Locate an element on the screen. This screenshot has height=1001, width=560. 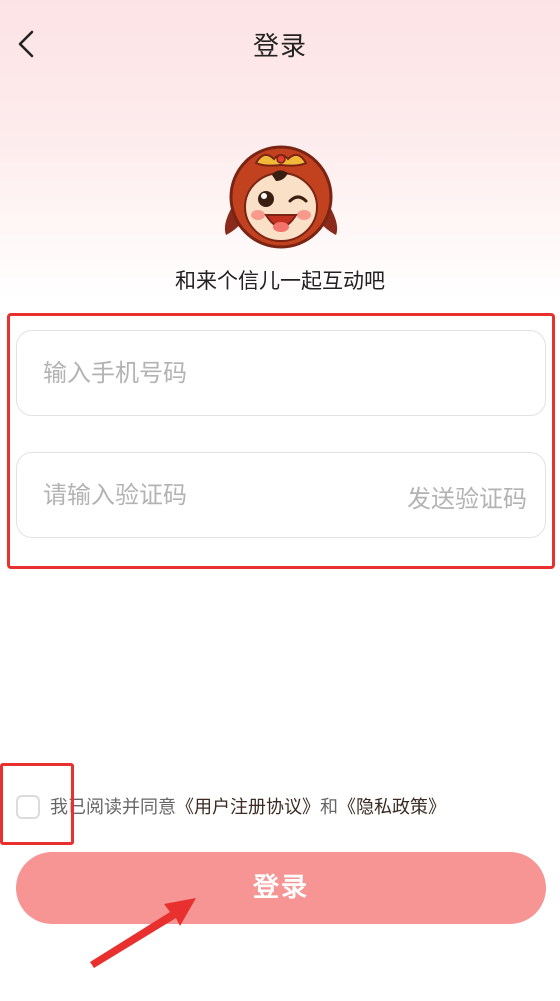
agreement-text: 我已阅读并同意《用户注册协议》和《隐私政策》 is located at coordinates (248, 808).